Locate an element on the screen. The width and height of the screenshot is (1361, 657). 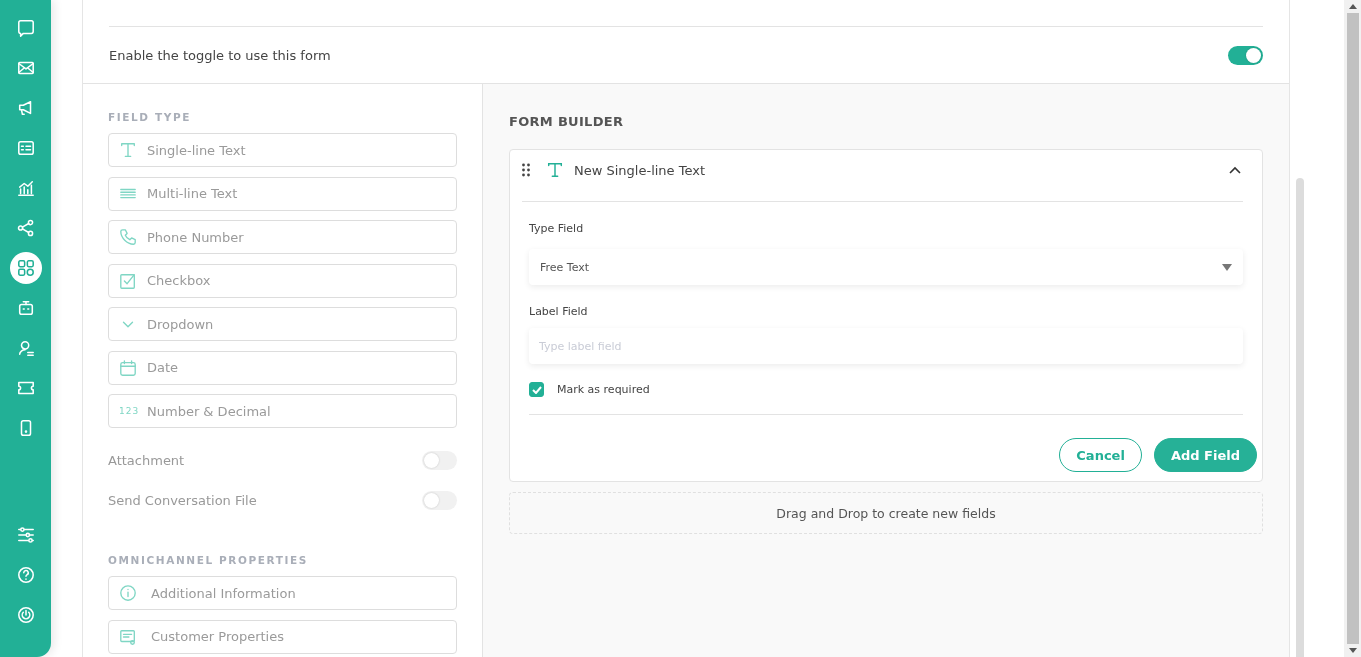
field-title: New Single-line Text is located at coordinates (640, 170).